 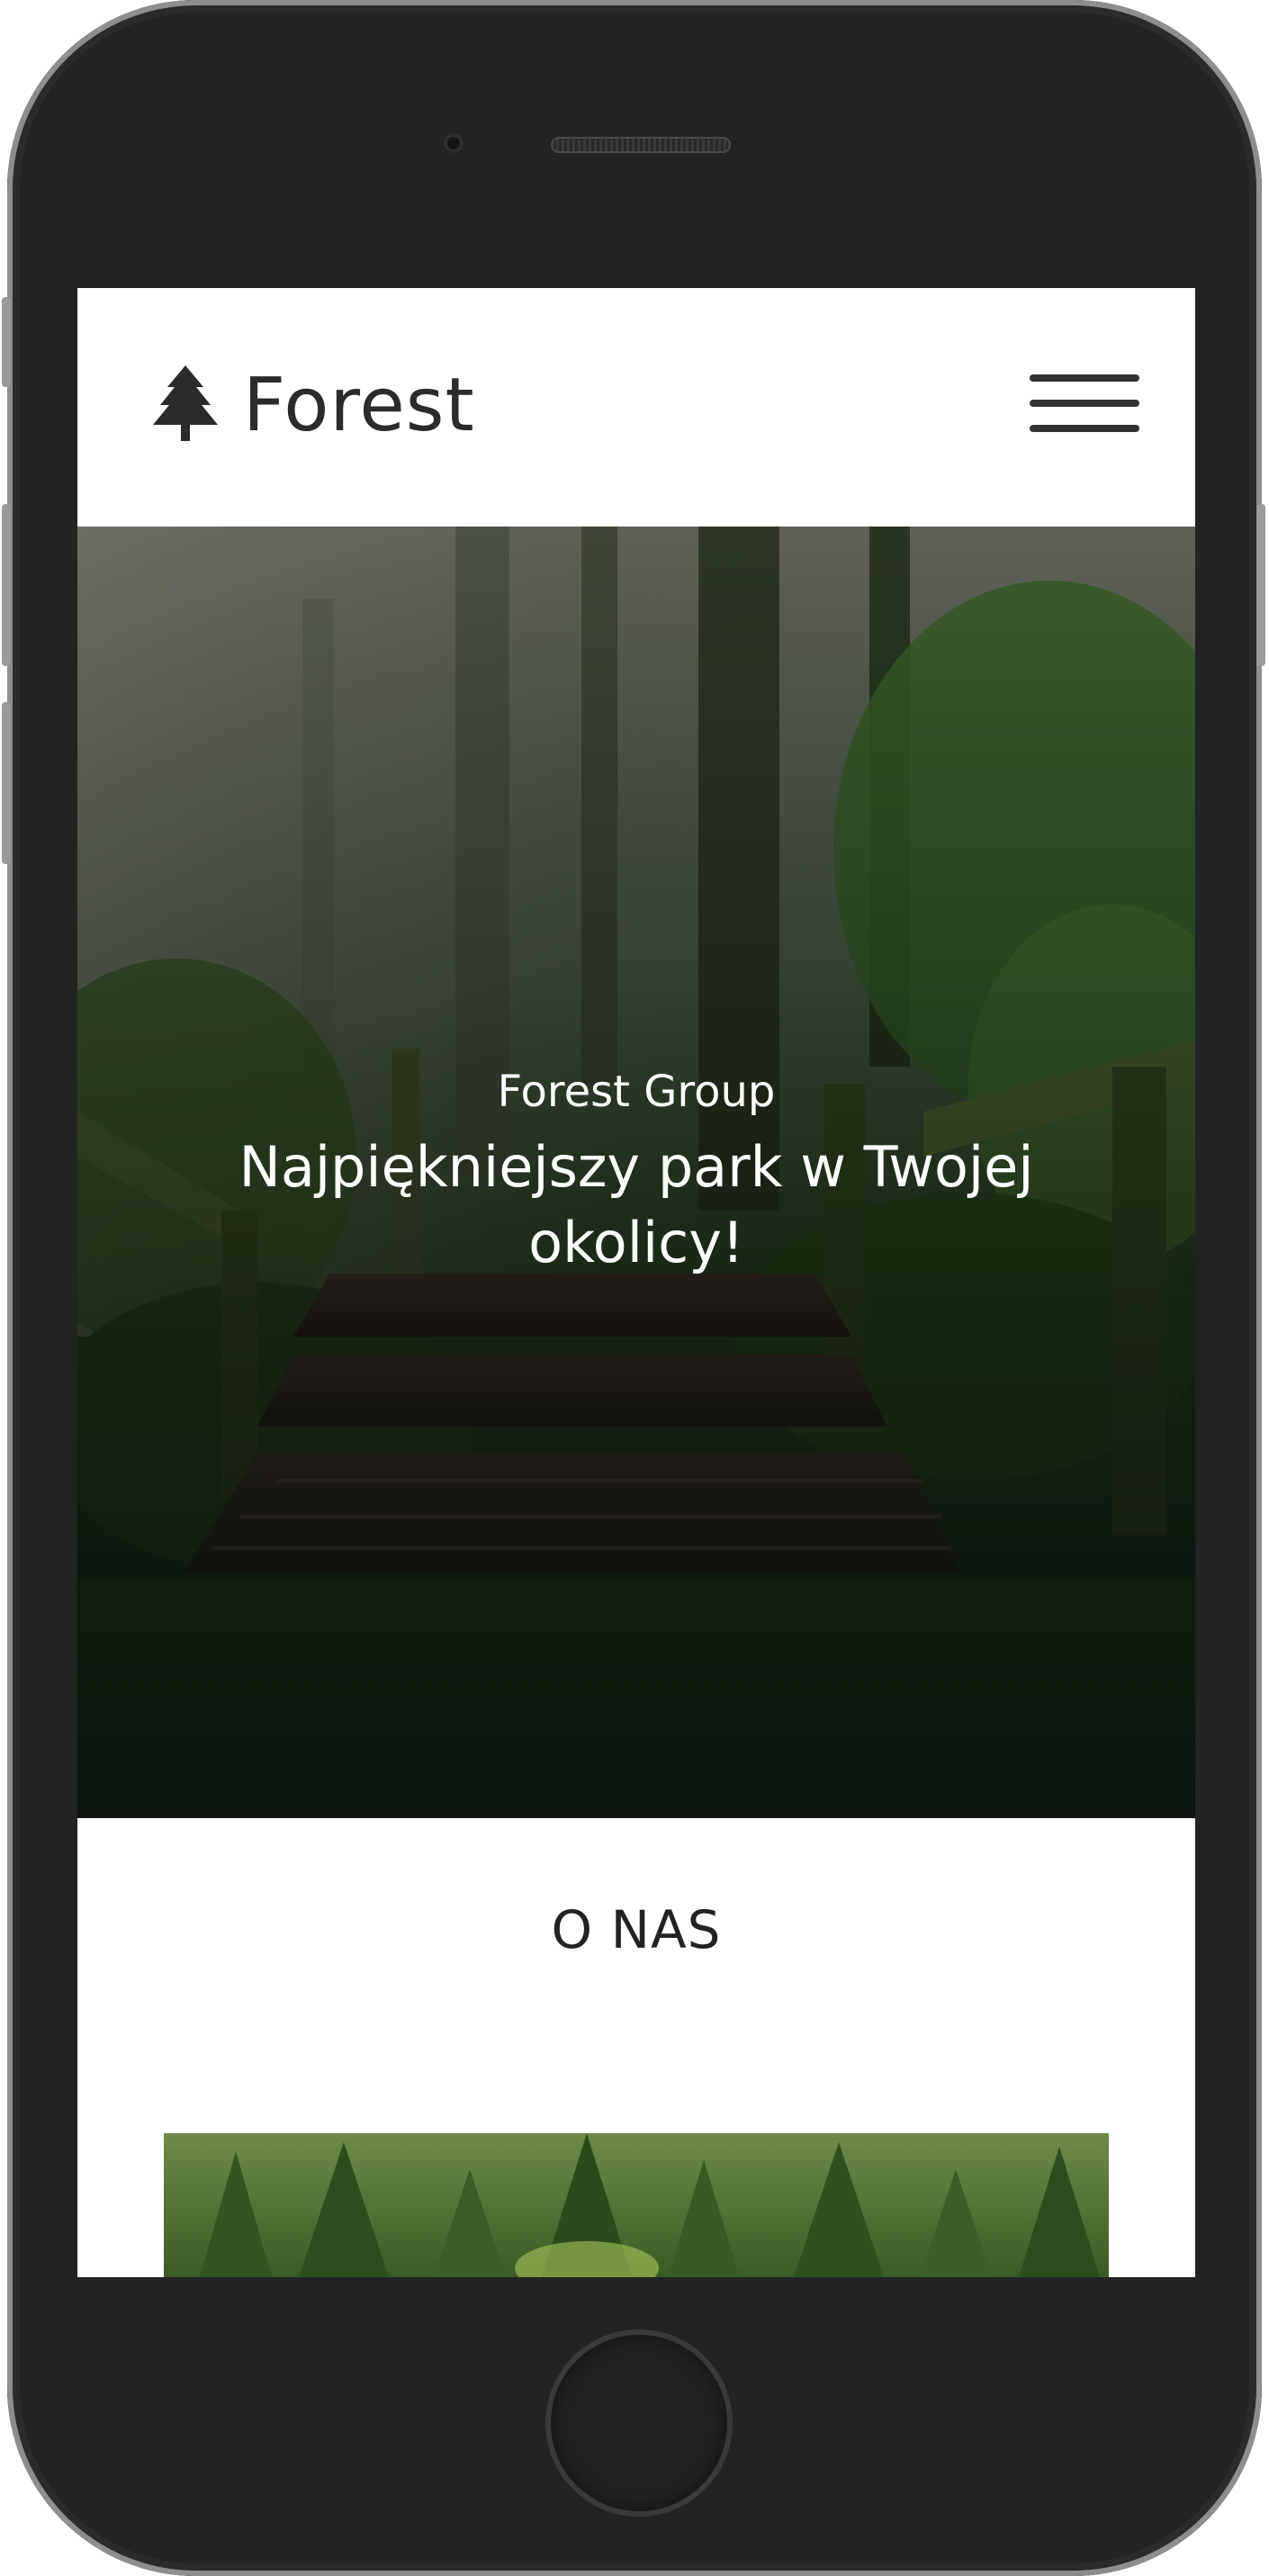 What do you see at coordinates (636, 1204) in the screenshot?
I see `hero-title: Najpiękniejszy park w Twojej okolicy!` at bounding box center [636, 1204].